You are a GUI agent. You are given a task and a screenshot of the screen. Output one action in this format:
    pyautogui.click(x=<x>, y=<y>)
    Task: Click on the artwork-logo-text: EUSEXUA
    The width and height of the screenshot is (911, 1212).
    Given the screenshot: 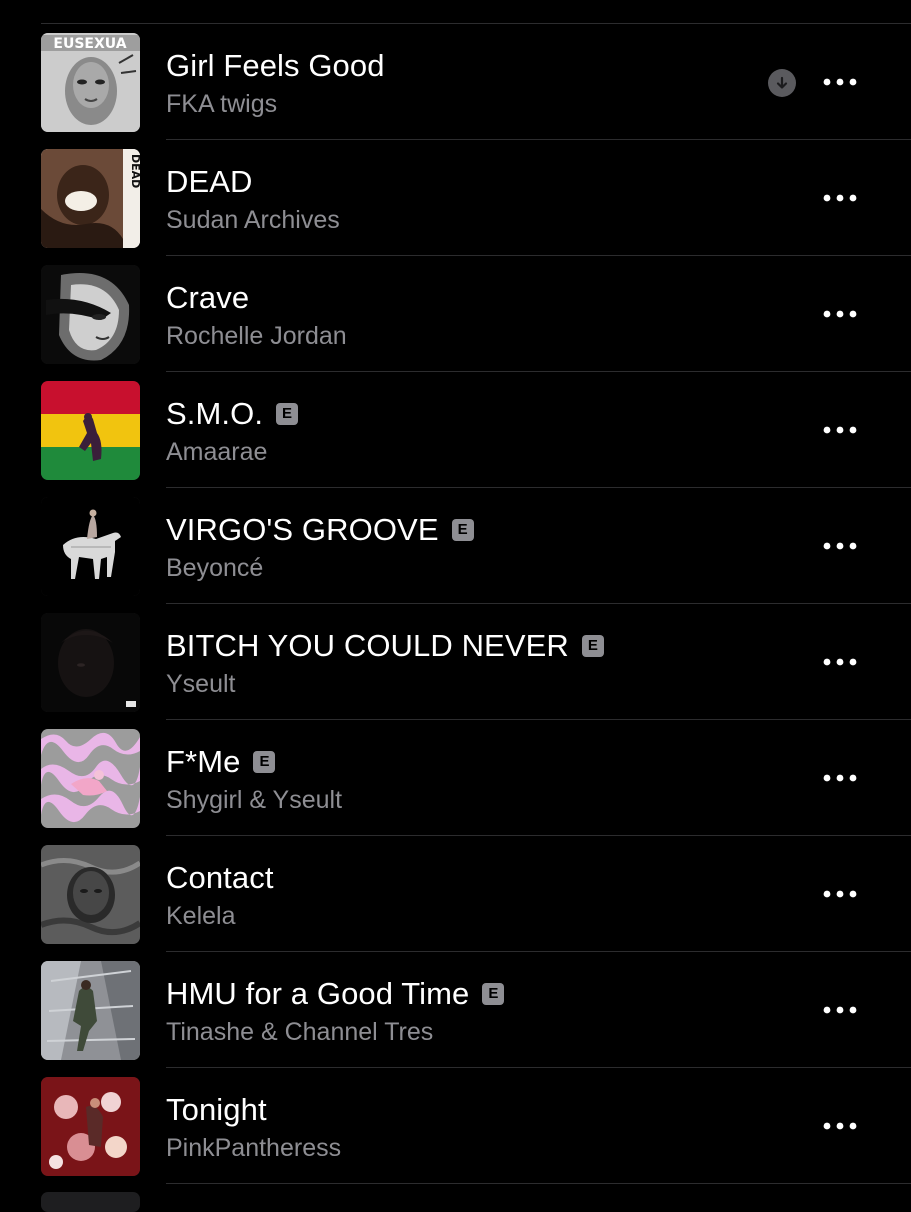 What is the action you would take?
    pyautogui.click(x=89, y=44)
    